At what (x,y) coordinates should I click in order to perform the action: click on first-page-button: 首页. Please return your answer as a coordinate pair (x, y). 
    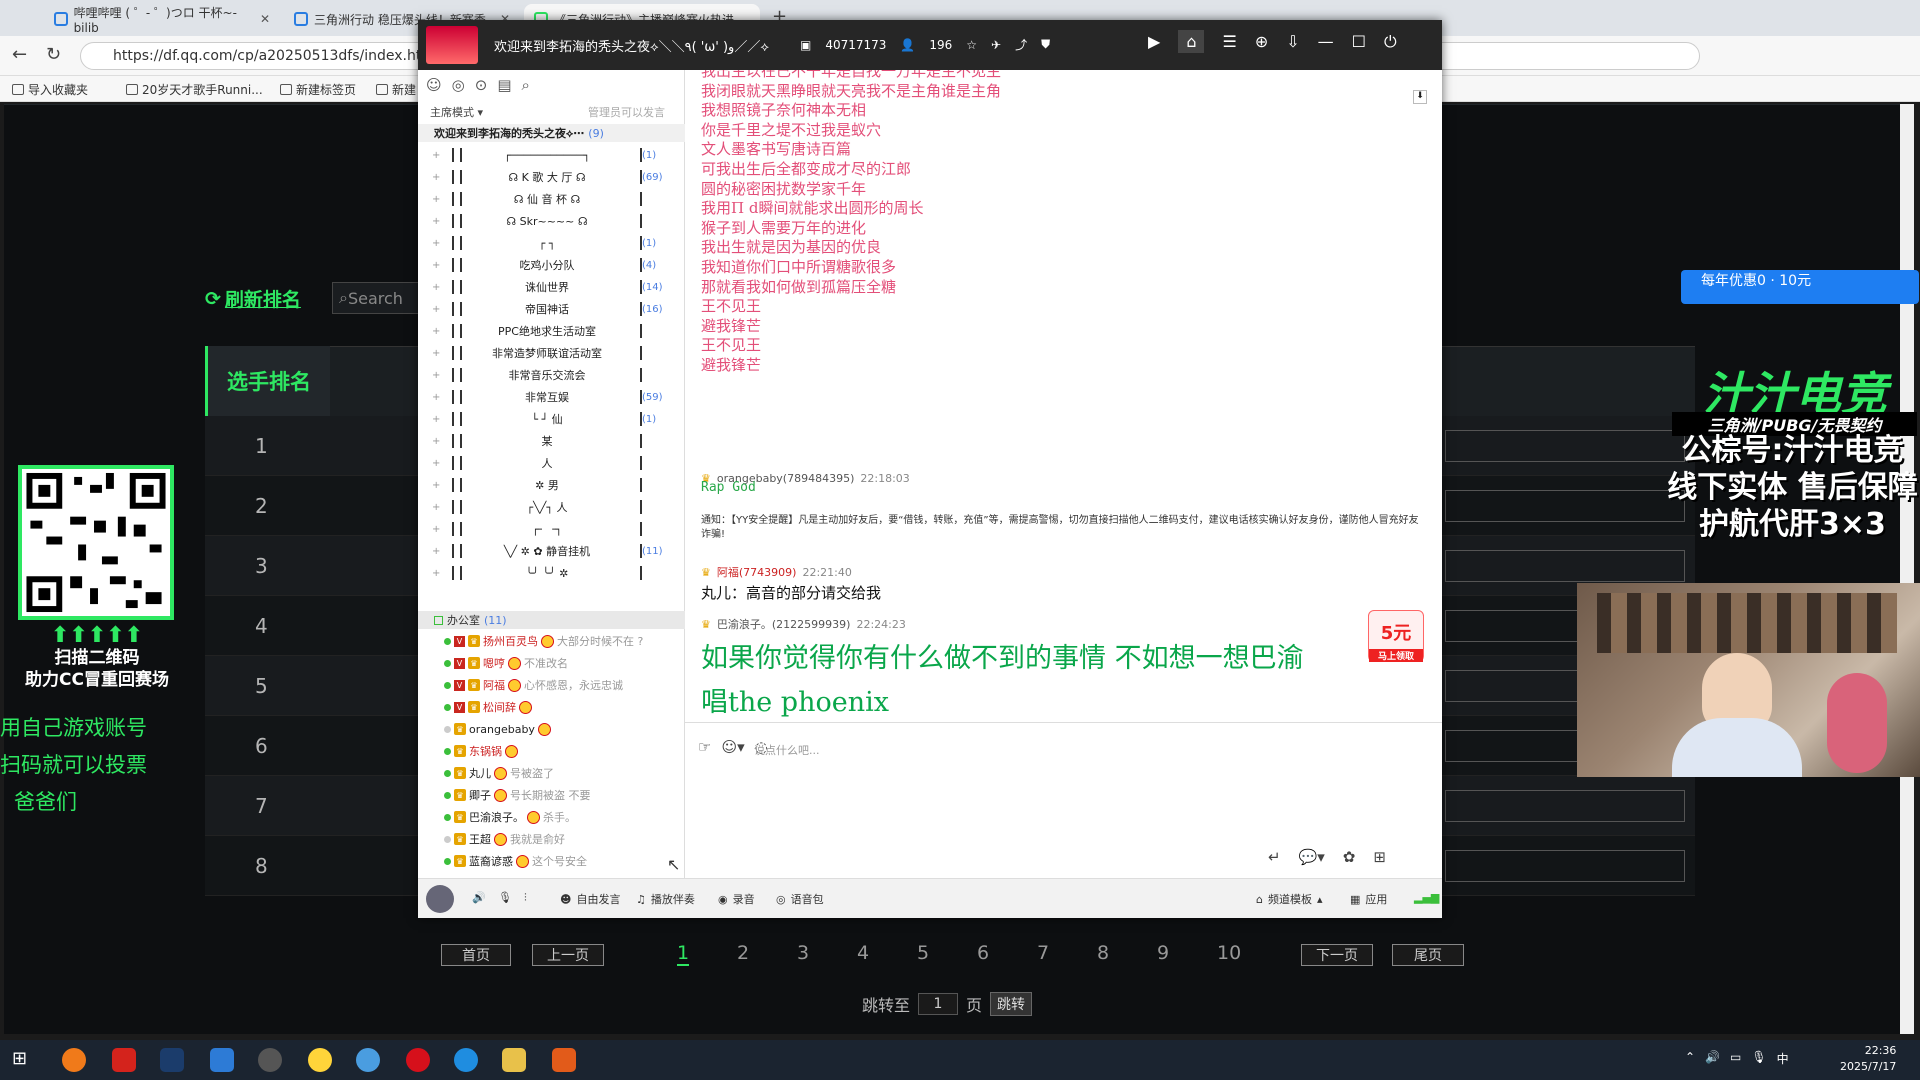
    Looking at the image, I should click on (476, 955).